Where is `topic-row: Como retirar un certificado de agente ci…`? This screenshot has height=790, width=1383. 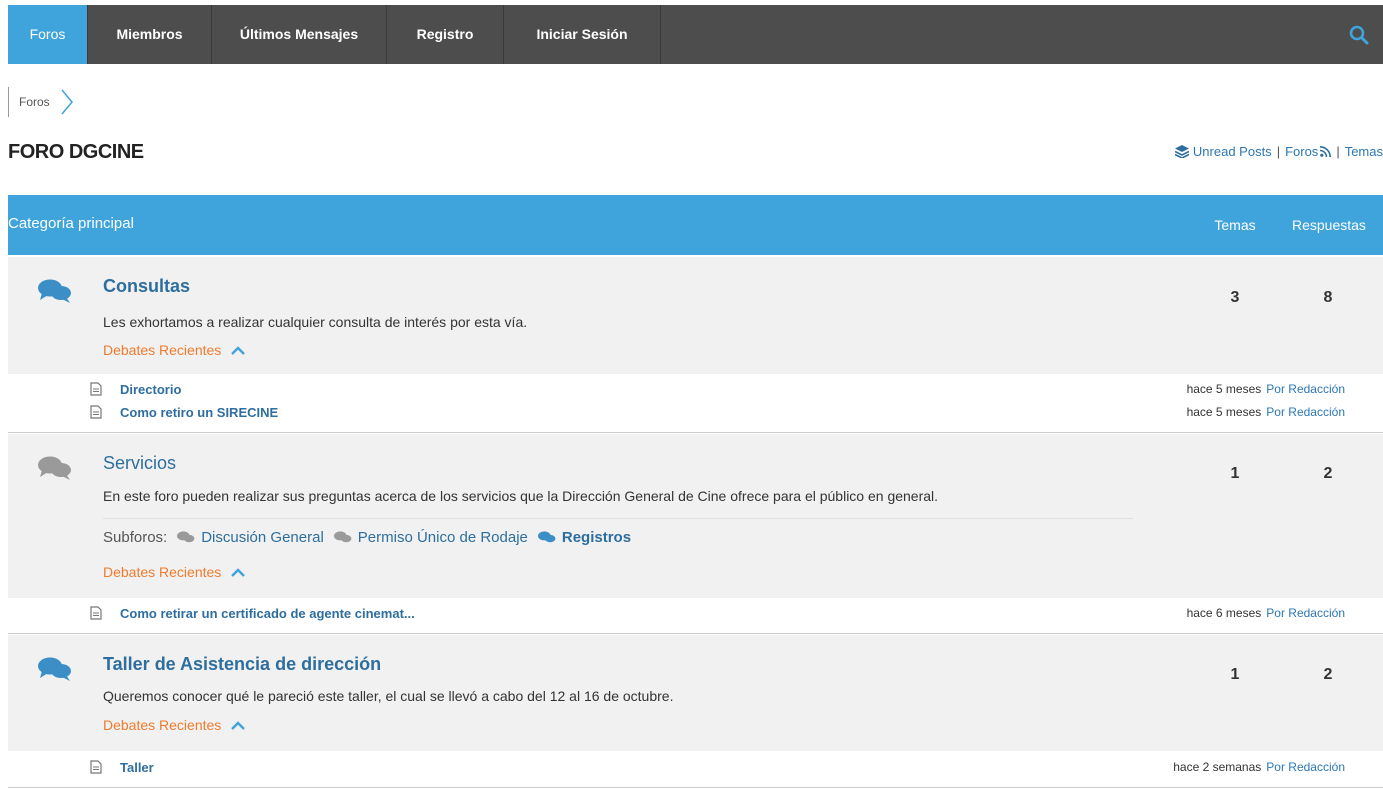
topic-row: Como retirar un certificado de agente ci… is located at coordinates (695, 614).